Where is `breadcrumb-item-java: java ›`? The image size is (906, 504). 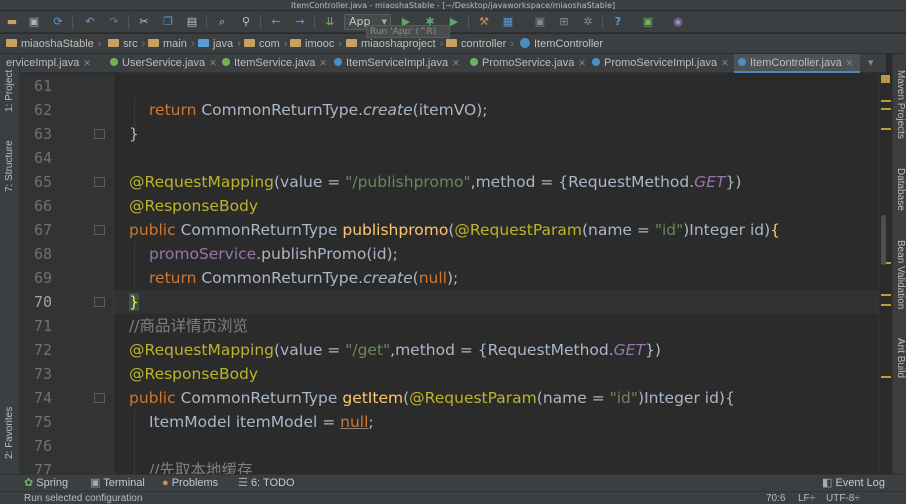 breadcrumb-item-java: java › is located at coordinates (219, 44).